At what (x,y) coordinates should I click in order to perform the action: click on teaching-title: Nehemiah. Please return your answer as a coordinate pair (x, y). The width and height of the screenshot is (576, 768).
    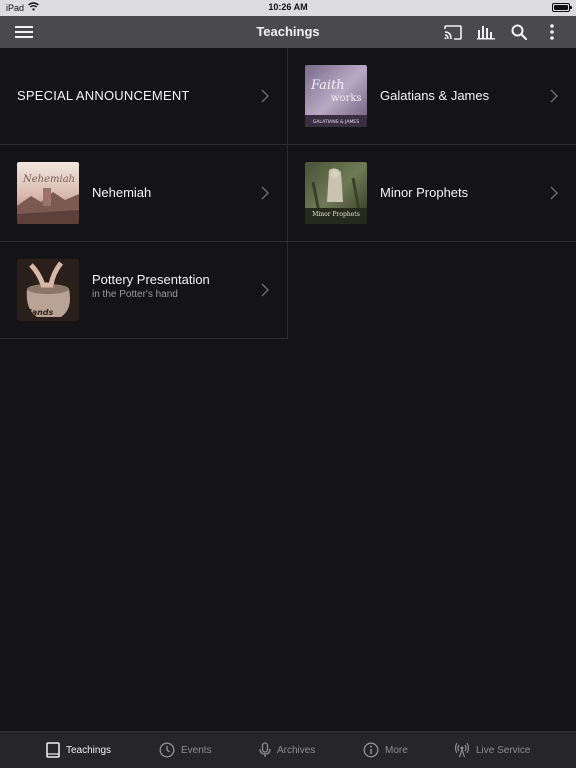
    Looking at the image, I should click on (122, 192).